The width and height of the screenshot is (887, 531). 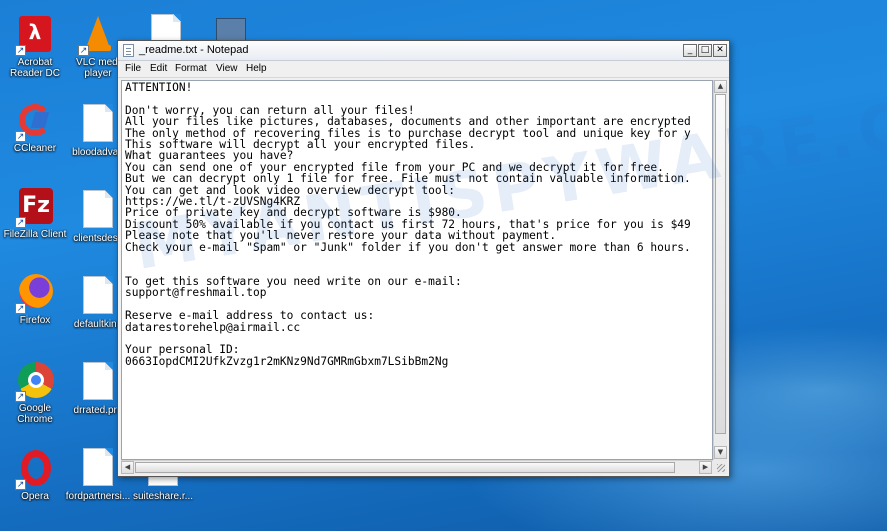 What do you see at coordinates (35, 68) in the screenshot?
I see `desktop-icon-label: Acrobat Reader DC` at bounding box center [35, 68].